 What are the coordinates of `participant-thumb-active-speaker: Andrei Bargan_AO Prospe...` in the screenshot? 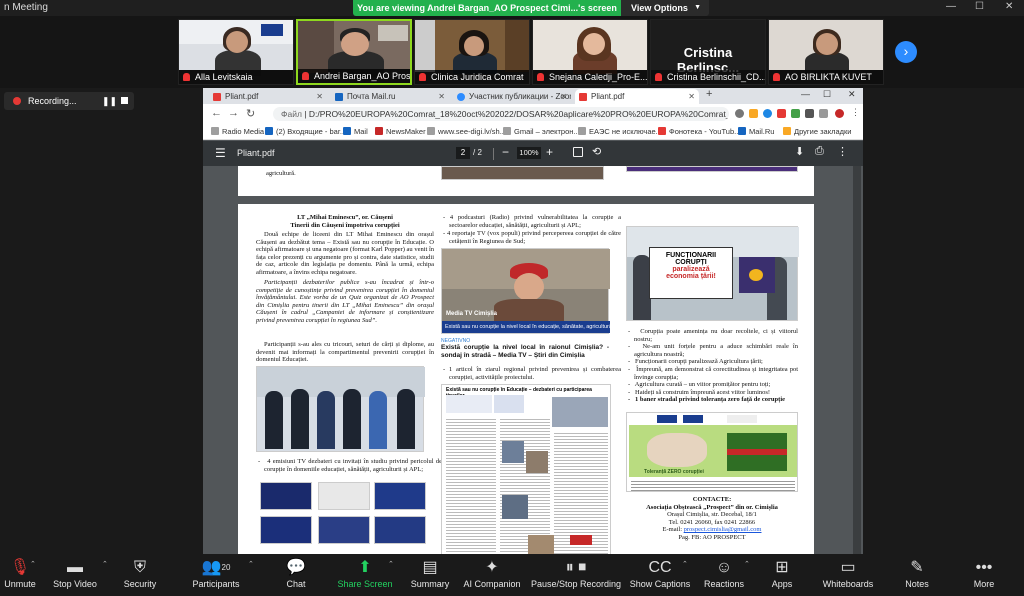 It's located at (354, 52).